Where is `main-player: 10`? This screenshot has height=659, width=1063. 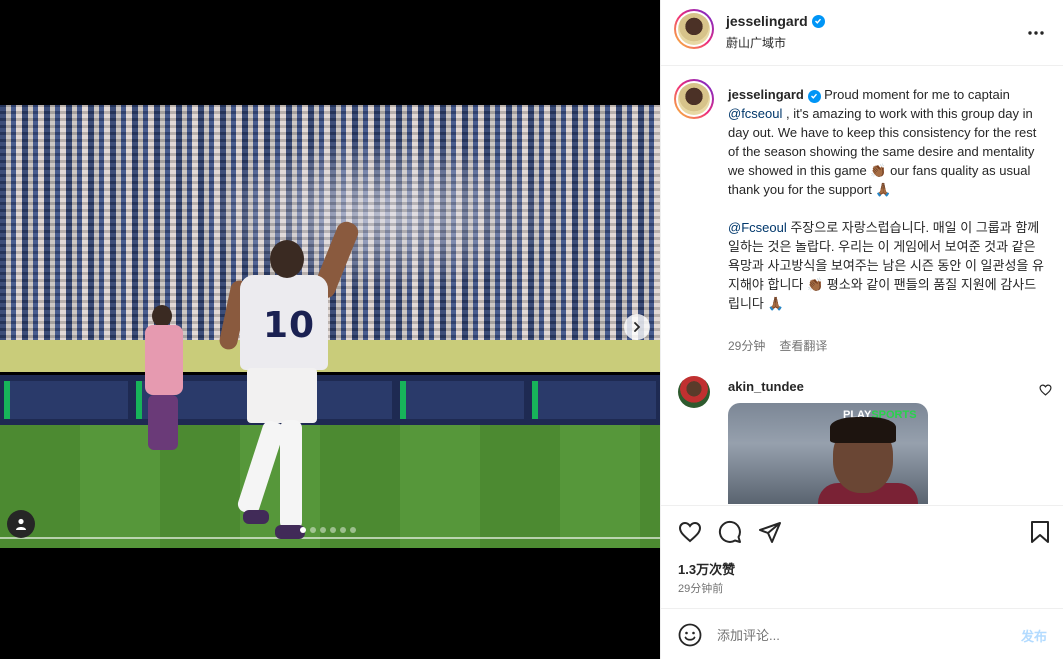 main-player: 10 is located at coordinates (289, 378).